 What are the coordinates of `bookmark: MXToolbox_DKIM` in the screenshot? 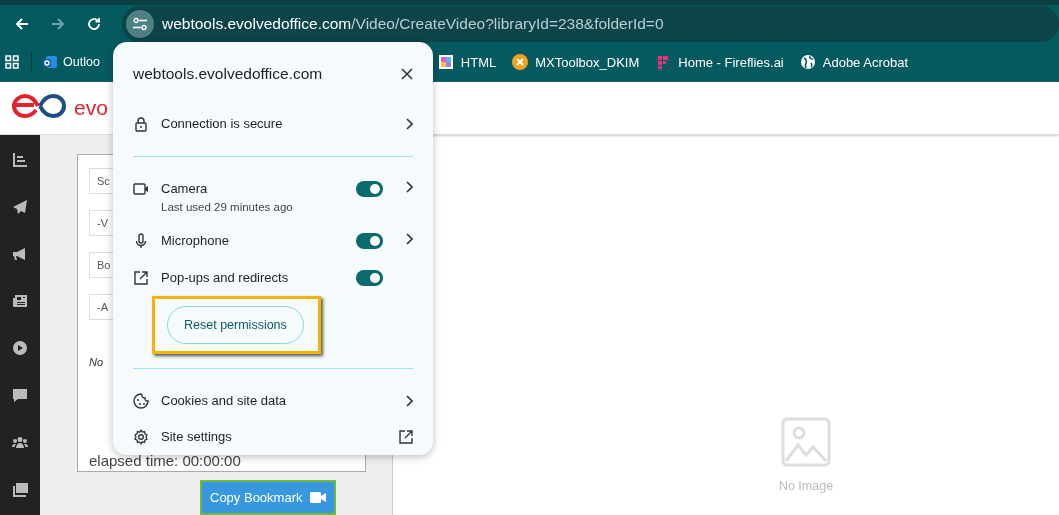 It's located at (576, 62).